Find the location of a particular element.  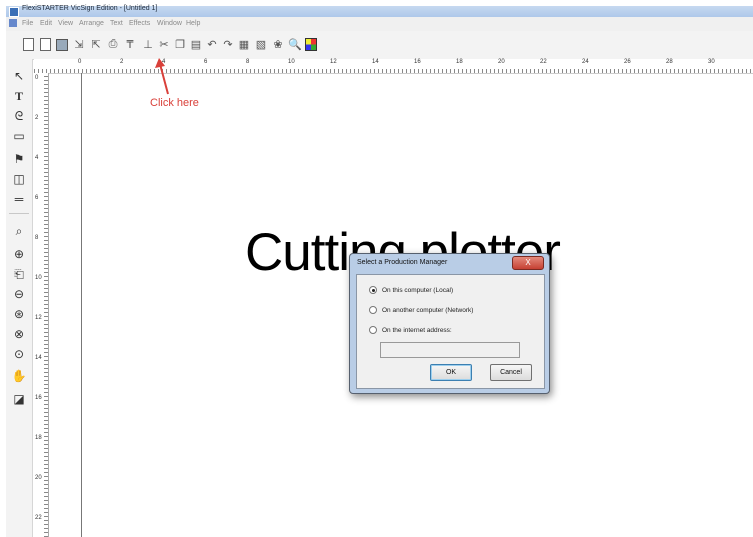

new-document-icon is located at coordinates (28, 44).